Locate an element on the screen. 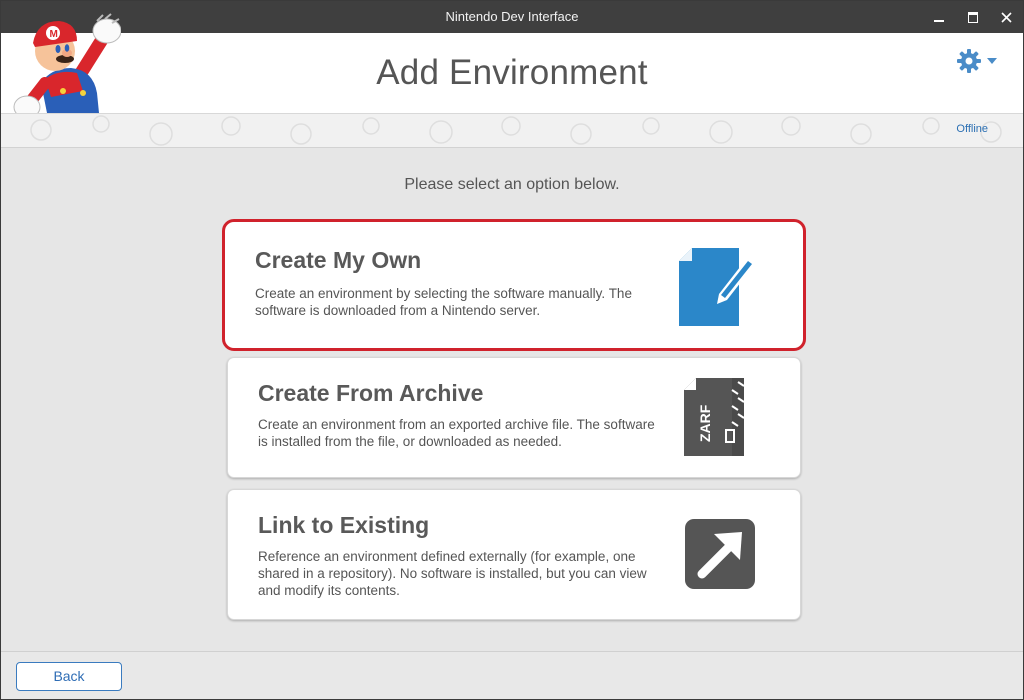 The height and width of the screenshot is (700, 1024). footer-bar: Back is located at coordinates (512, 675).